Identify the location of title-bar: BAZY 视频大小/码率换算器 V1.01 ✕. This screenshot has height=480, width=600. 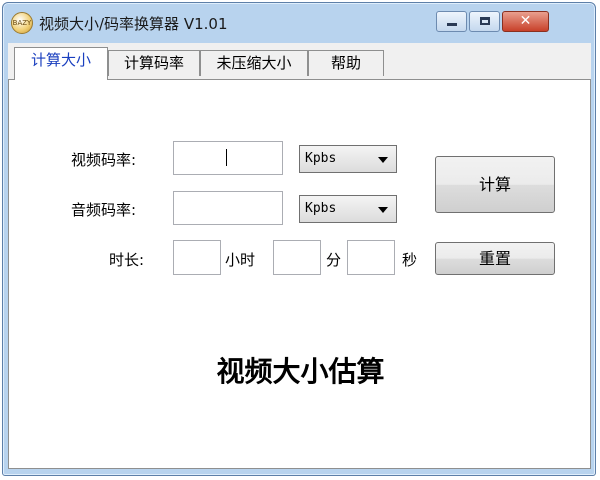
(299, 23).